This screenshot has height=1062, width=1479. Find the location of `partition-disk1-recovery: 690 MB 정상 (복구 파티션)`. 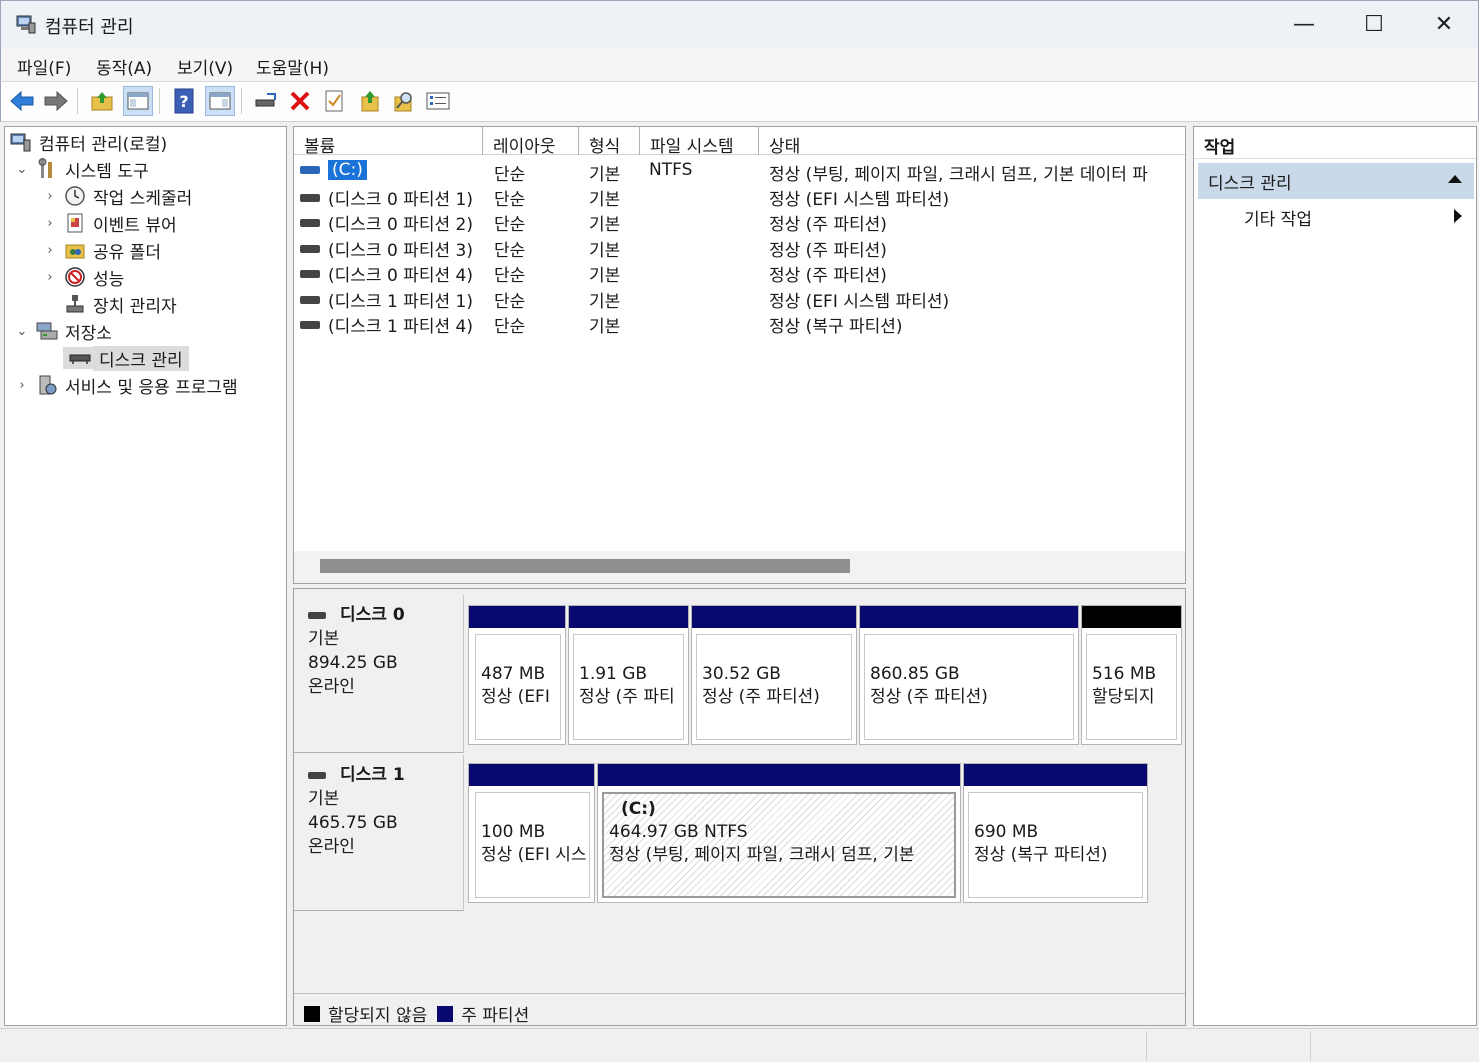

partition-disk1-recovery: 690 MB 정상 (복구 파티션) is located at coordinates (1055, 833).